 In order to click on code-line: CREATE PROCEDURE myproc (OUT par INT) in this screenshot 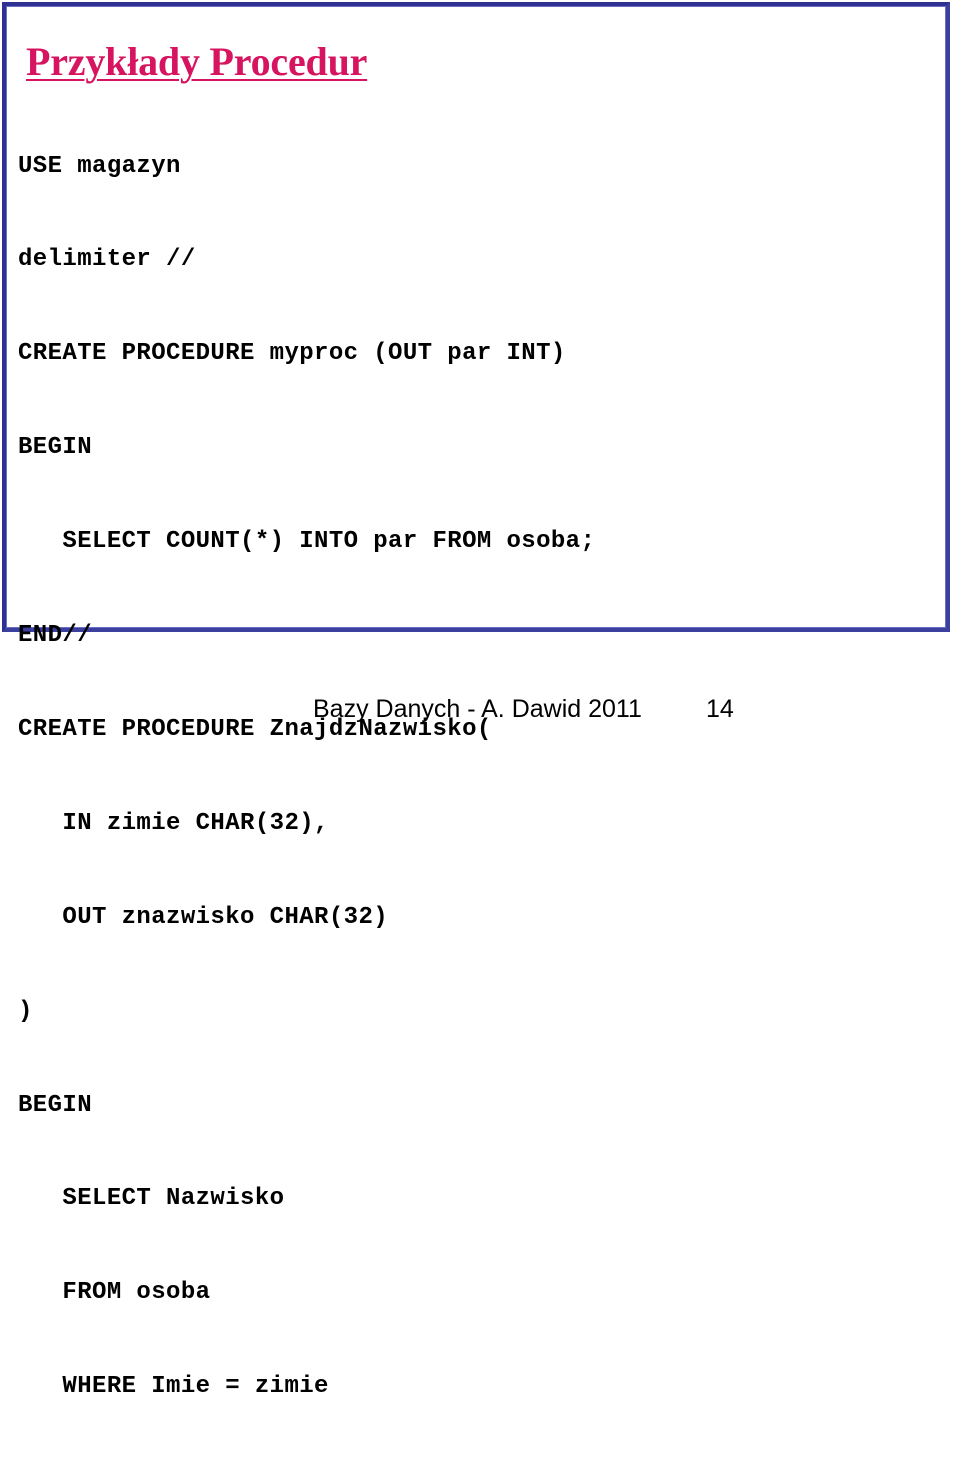, I will do `click(292, 354)`.